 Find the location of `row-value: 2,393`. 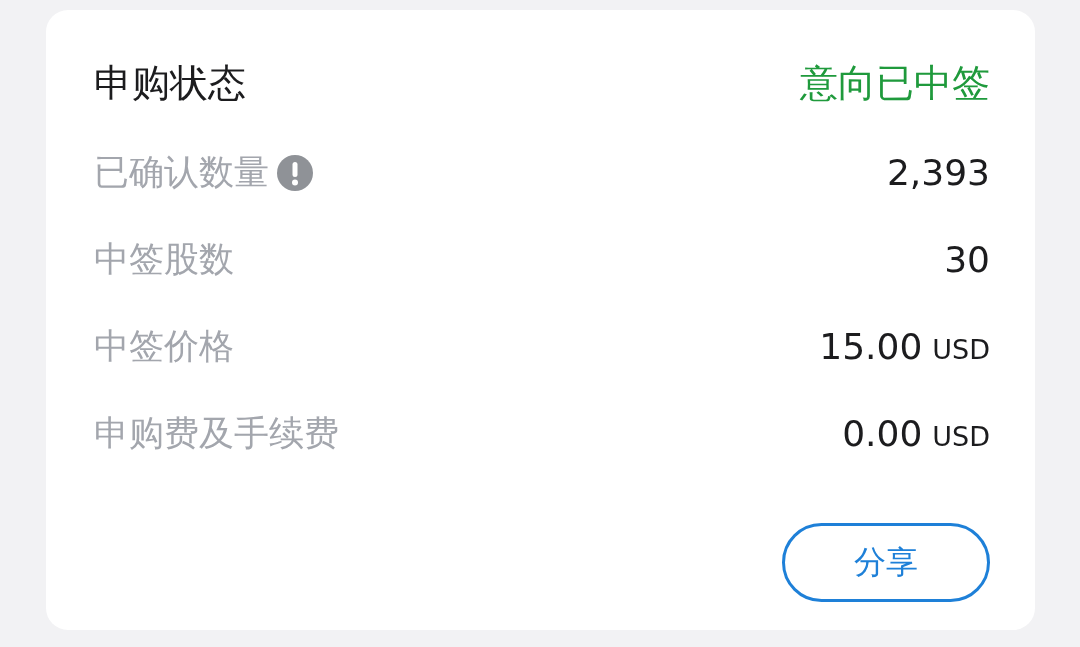

row-value: 2,393 is located at coordinates (938, 172).